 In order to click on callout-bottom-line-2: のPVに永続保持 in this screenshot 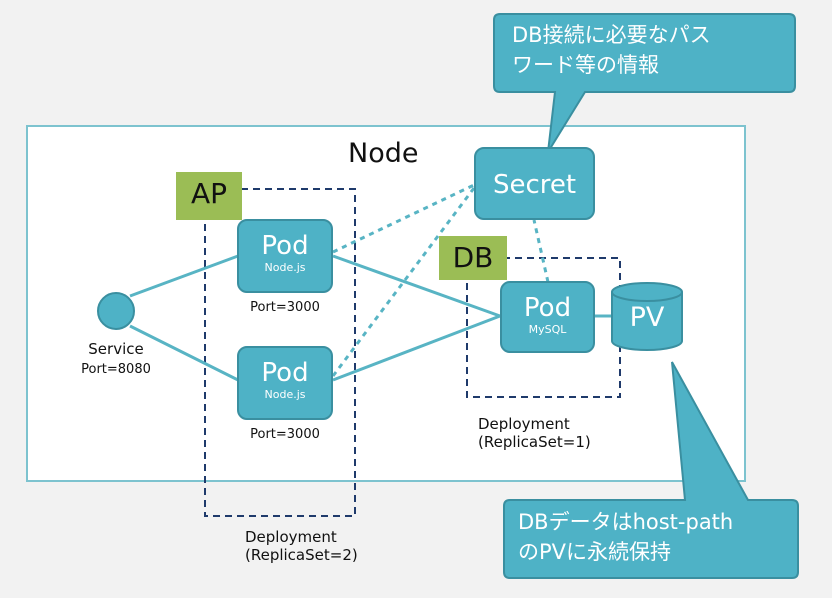, I will do `click(595, 552)`.